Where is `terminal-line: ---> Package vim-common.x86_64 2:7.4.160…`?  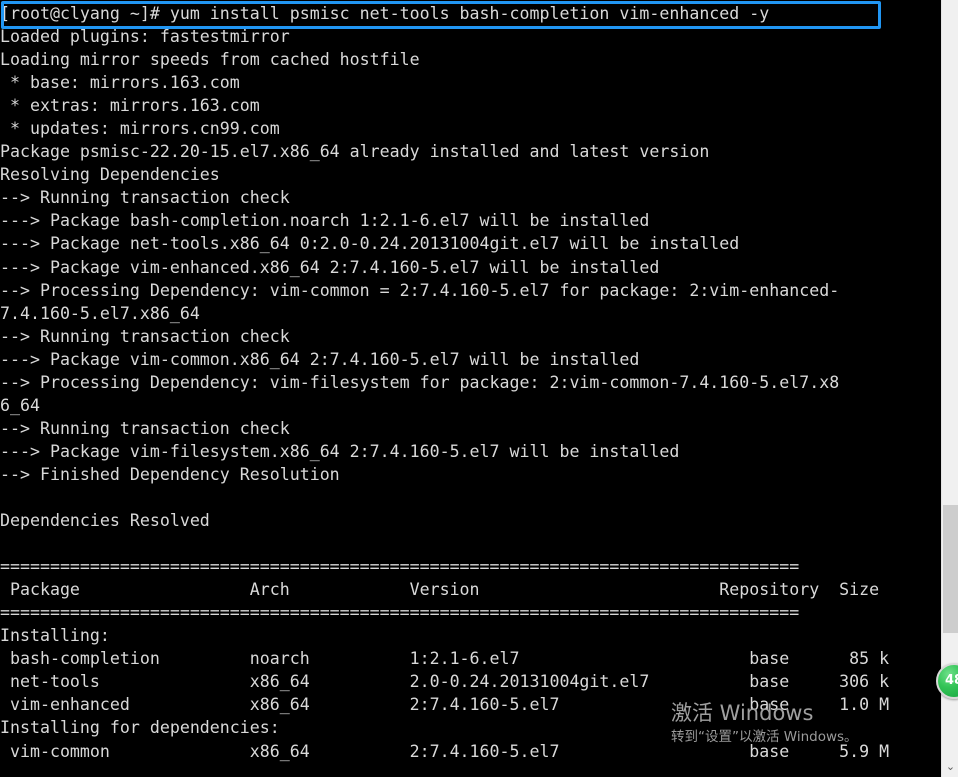
terminal-line: ---> Package vim-common.x86_64 2:7.4.160… is located at coordinates (320, 359).